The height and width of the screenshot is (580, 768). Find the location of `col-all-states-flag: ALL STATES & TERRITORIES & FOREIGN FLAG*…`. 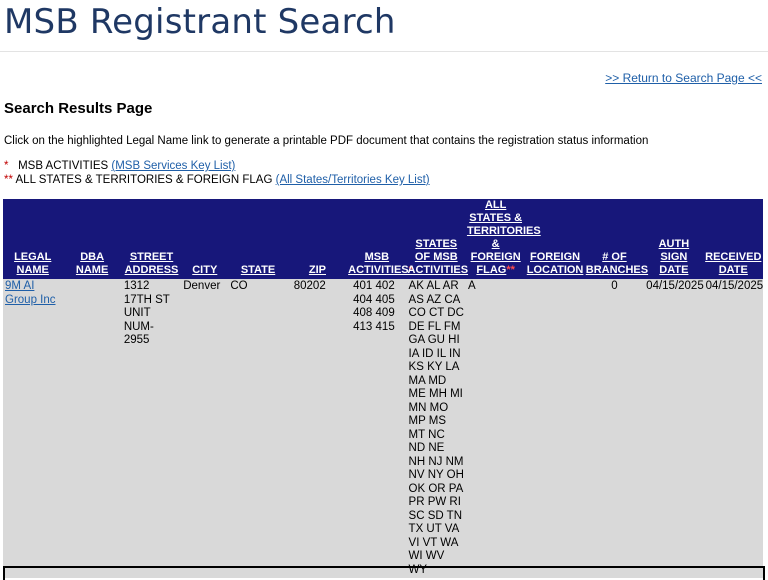

col-all-states-flag: ALL STATES & TERRITORIES & FOREIGN FLAG*… is located at coordinates (503, 239).